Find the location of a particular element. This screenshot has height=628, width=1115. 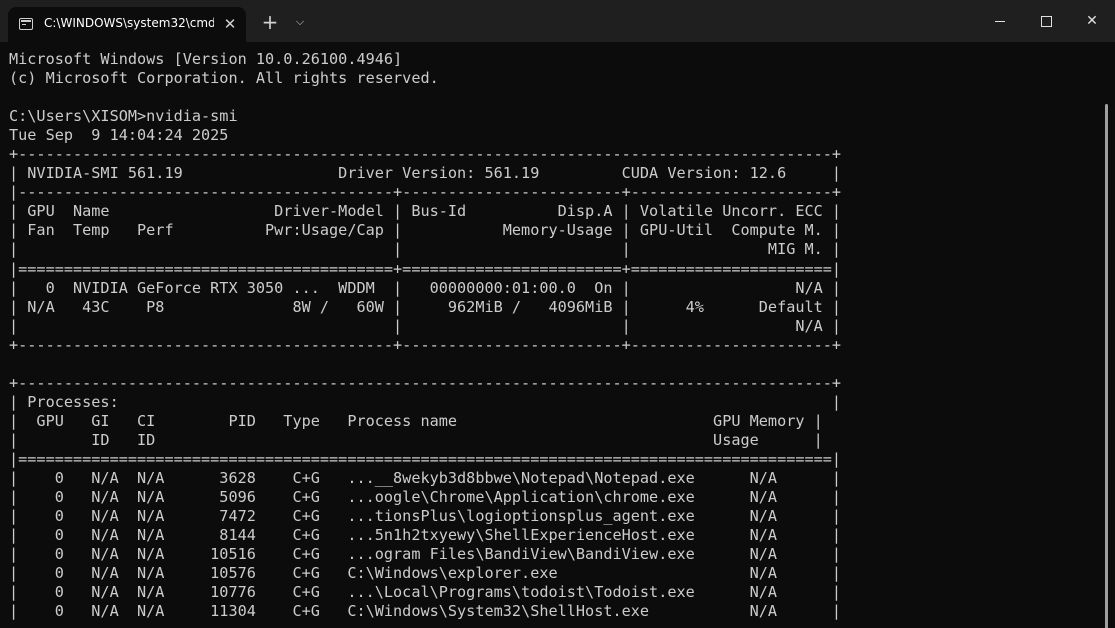

title-bar: C:\WINDOWS\system32\cmd.exe ✕ + ⌵ ✕ is located at coordinates (557, 21).